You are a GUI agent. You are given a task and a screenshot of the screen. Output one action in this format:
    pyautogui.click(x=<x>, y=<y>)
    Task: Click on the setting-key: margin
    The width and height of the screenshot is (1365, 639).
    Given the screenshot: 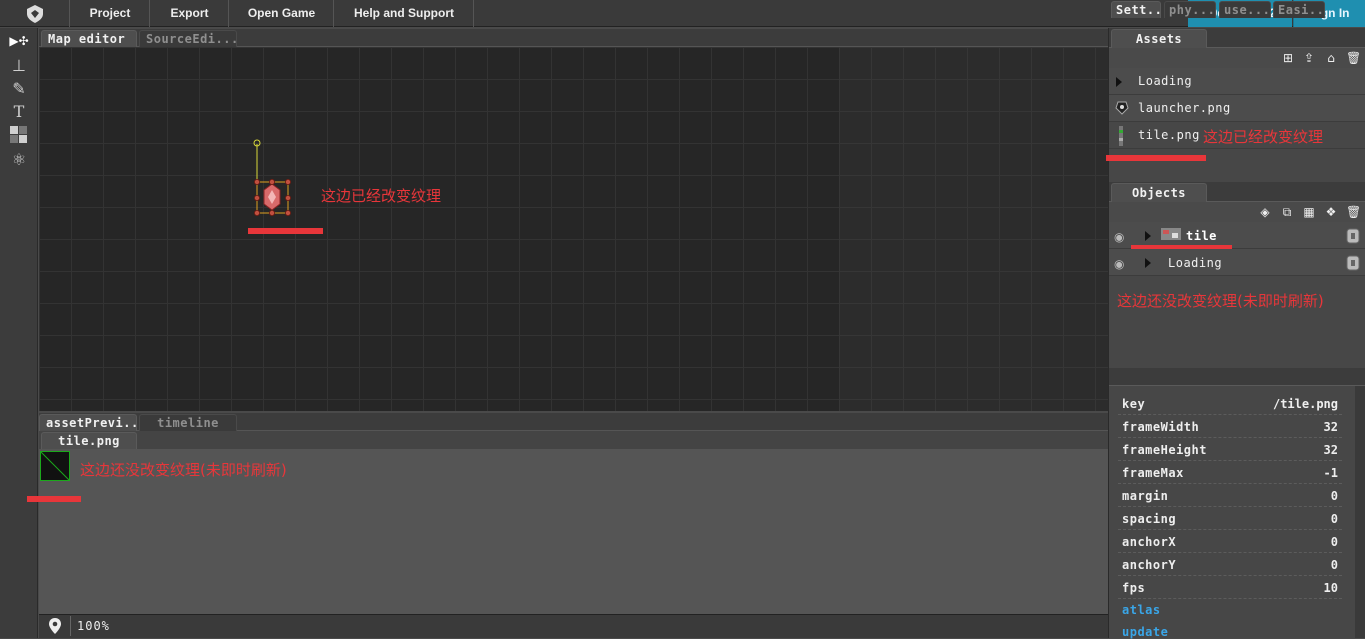 What is the action you would take?
    pyautogui.click(x=1145, y=496)
    